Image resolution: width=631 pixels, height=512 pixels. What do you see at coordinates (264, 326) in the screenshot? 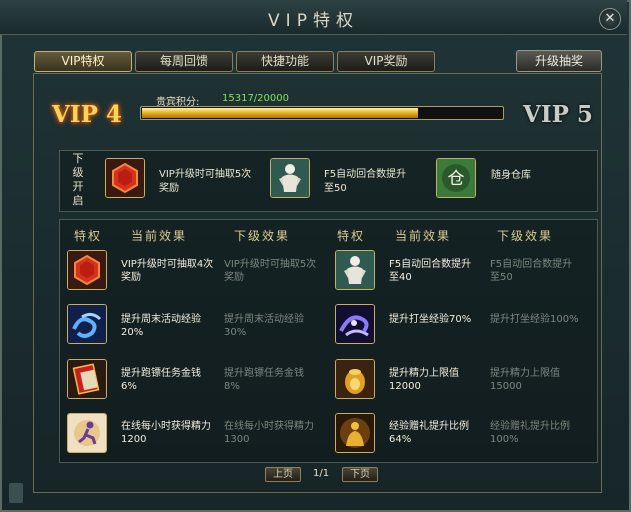
I see `left-row-2-next: 提升周末活动经验30%` at bounding box center [264, 326].